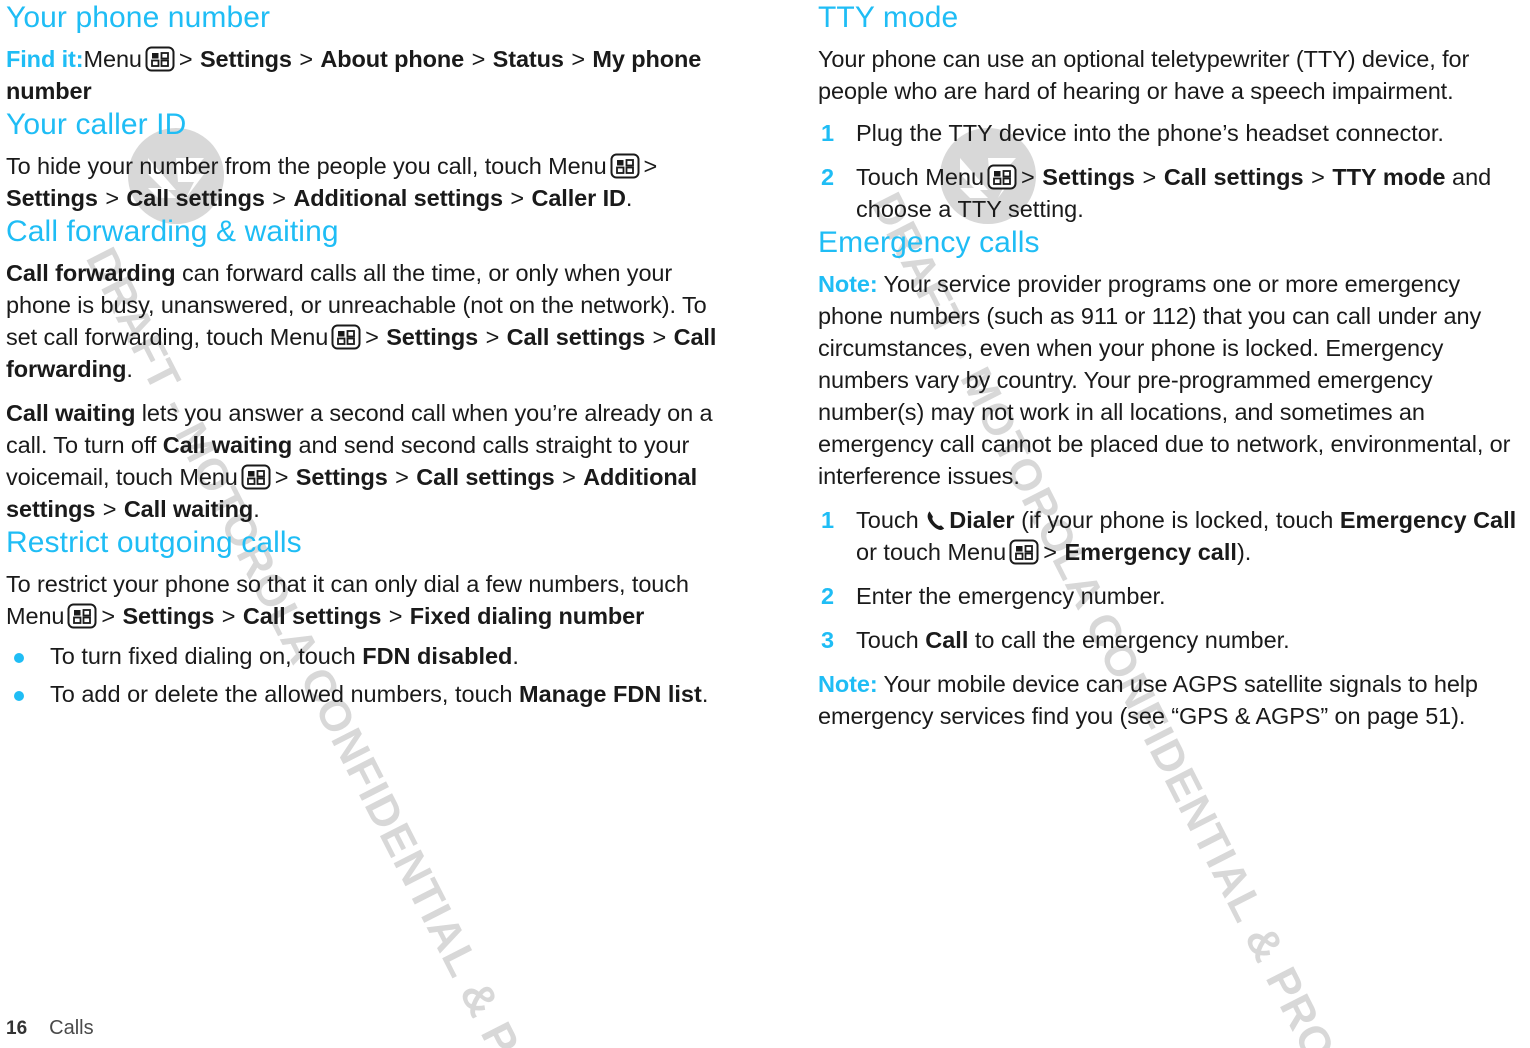 The height and width of the screenshot is (1048, 1530). What do you see at coordinates (96, 124) in the screenshot?
I see `heading-your-caller-id: Your caller ID` at bounding box center [96, 124].